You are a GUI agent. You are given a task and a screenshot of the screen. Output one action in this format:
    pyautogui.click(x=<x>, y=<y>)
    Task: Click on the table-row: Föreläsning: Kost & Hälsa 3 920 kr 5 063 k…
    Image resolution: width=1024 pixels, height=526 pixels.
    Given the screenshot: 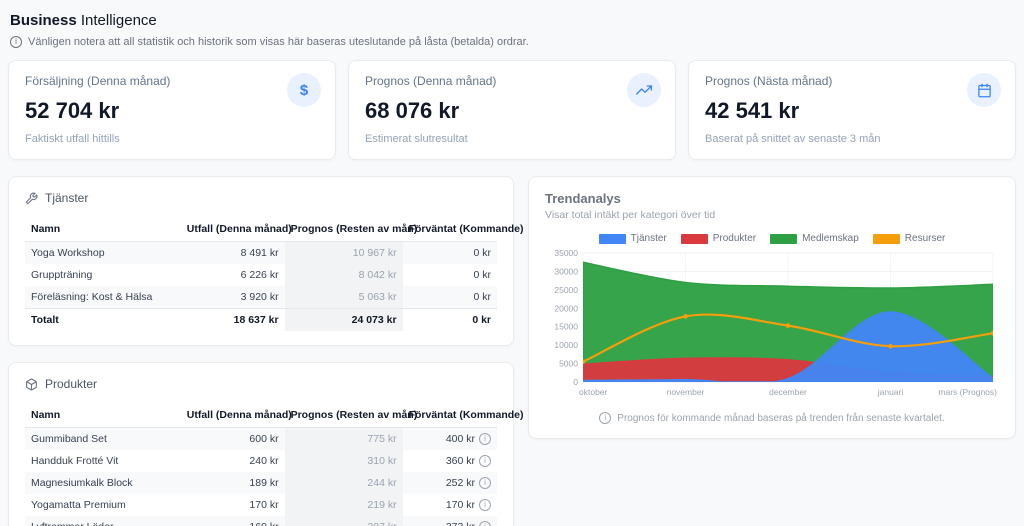 What is the action you would take?
    pyautogui.click(x=261, y=297)
    